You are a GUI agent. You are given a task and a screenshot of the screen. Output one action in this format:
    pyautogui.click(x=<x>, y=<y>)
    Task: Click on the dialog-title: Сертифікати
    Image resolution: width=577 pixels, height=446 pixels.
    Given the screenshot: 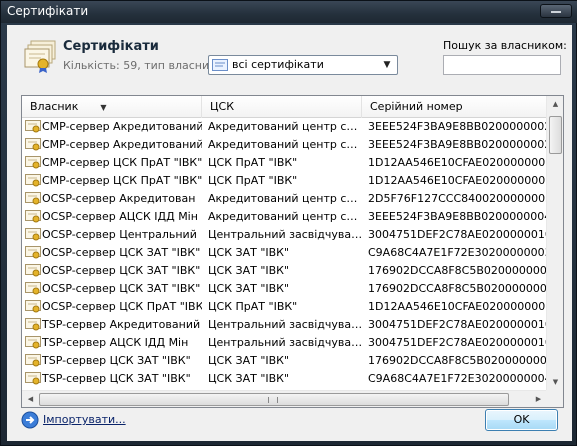 What is the action you would take?
    pyautogui.click(x=111, y=46)
    